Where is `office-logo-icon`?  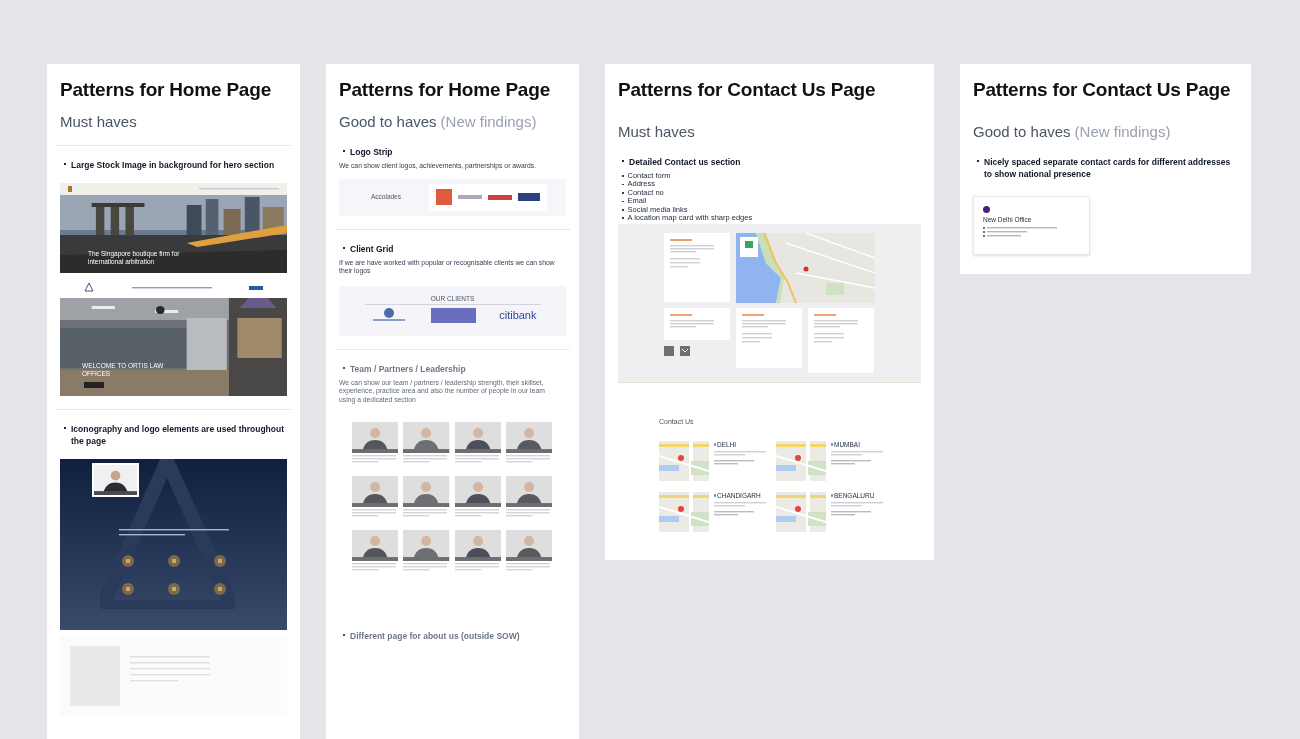
office-logo-icon is located at coordinates (986, 209).